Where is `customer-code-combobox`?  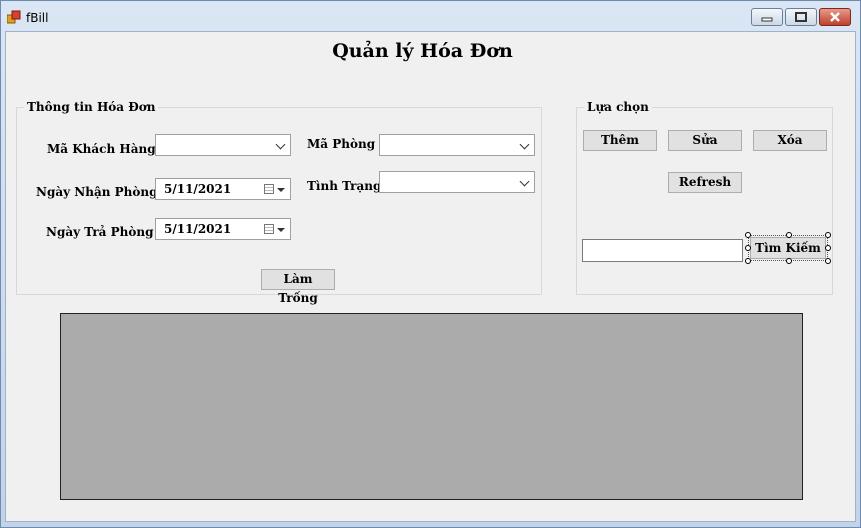 customer-code-combobox is located at coordinates (223, 145).